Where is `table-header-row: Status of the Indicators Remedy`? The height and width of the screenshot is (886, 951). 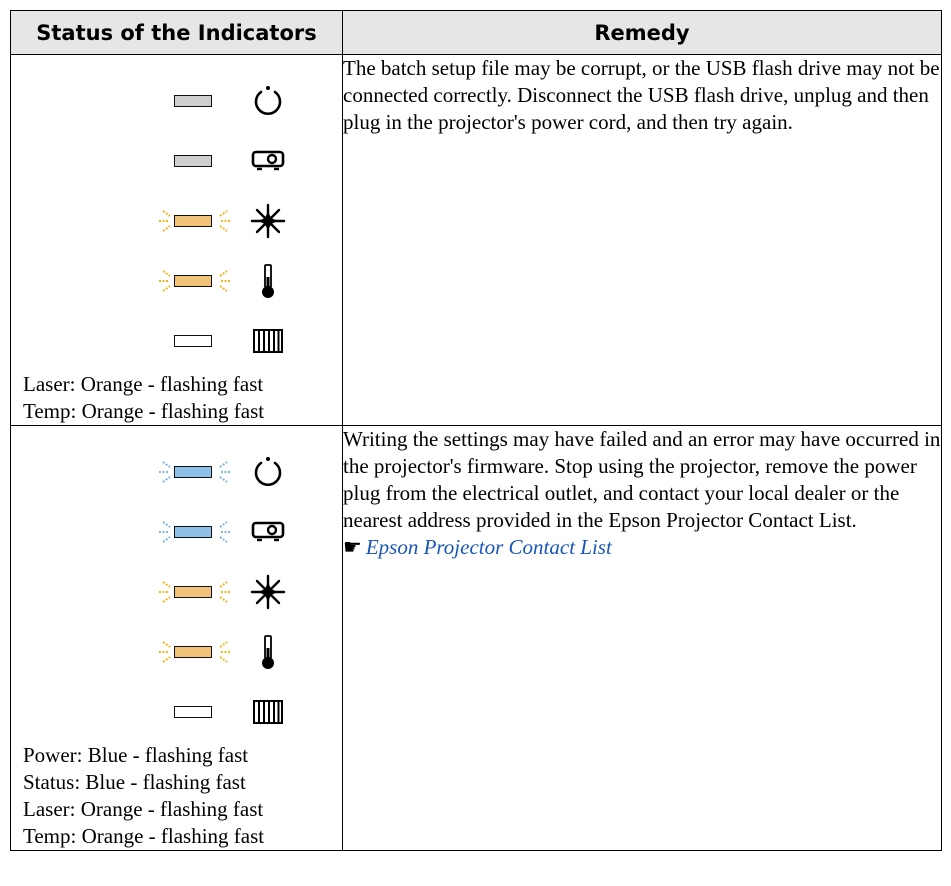 table-header-row: Status of the Indicators Remedy is located at coordinates (476, 32).